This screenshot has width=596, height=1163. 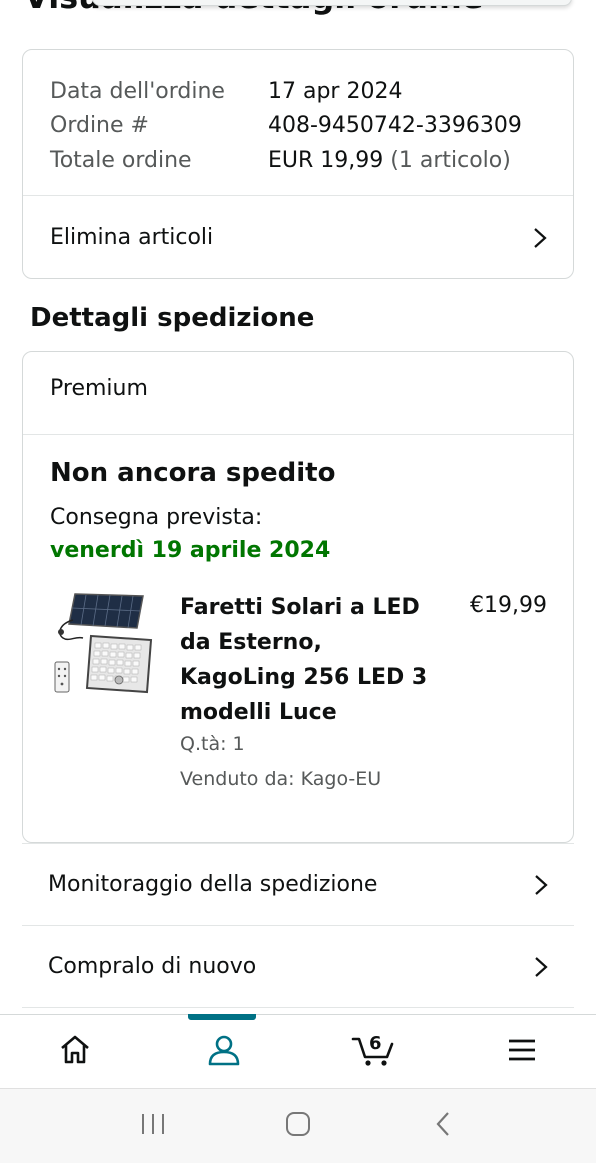 I want to click on order-item-count: (1 articolo), so click(x=450, y=160).